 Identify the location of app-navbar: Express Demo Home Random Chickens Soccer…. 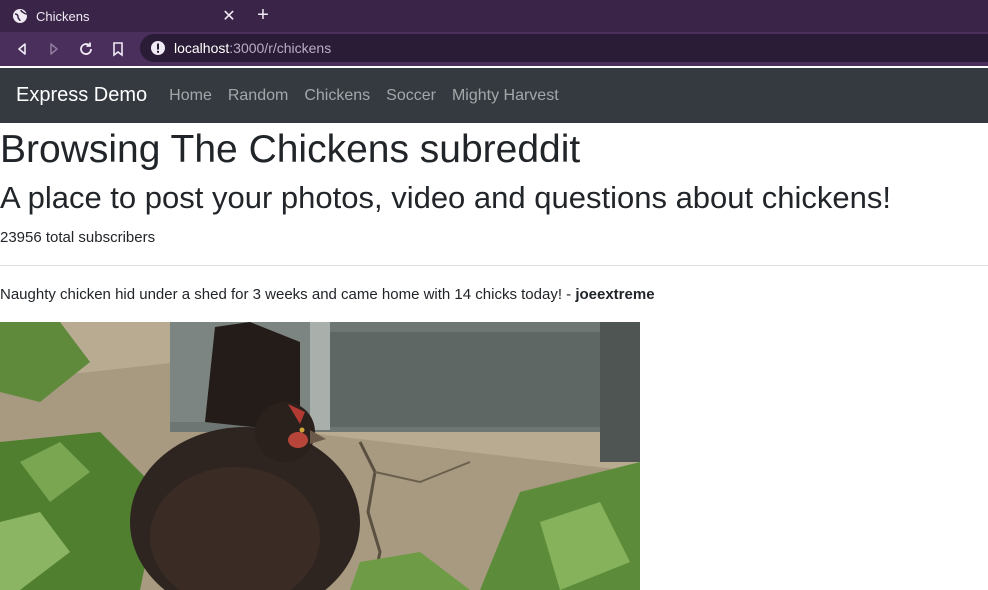
(494, 95).